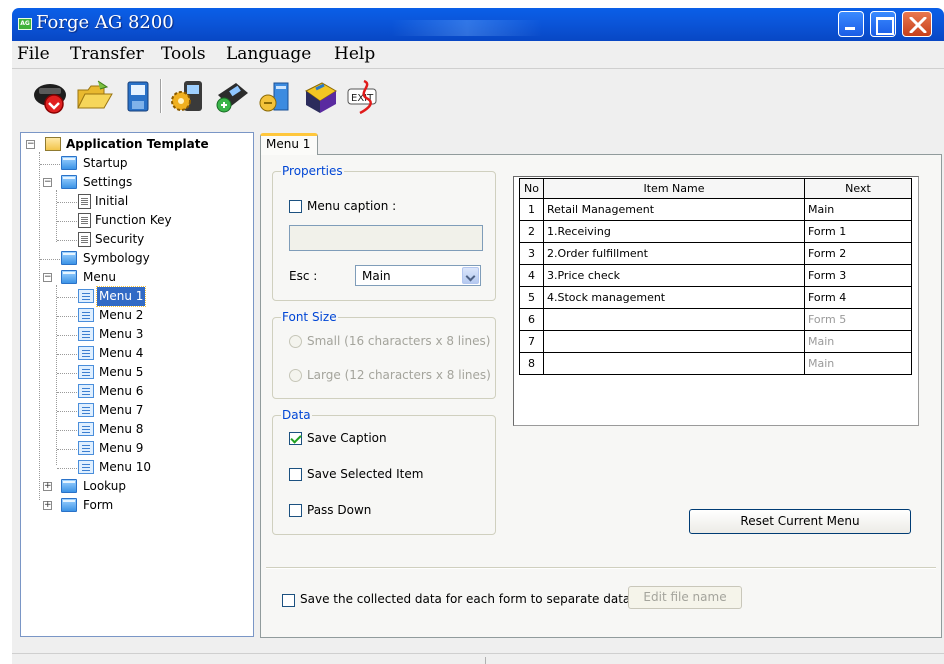 Image resolution: width=944 pixels, height=664 pixels. Describe the element at coordinates (858, 253) in the screenshot. I see `cell-next: Form 2` at that location.